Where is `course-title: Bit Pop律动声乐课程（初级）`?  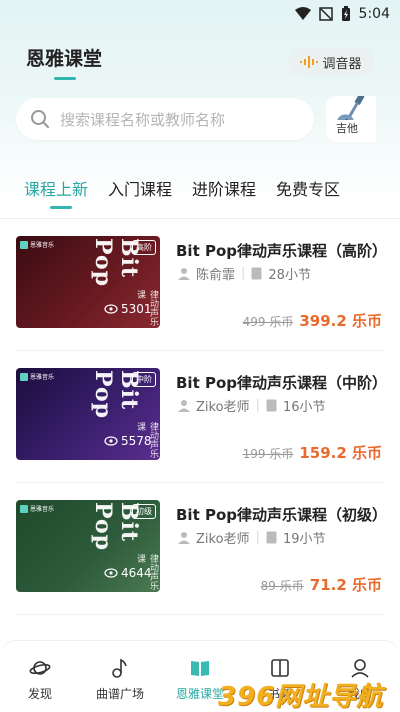
course-title: Bit Pop律动声乐课程（初级） is located at coordinates (282, 515).